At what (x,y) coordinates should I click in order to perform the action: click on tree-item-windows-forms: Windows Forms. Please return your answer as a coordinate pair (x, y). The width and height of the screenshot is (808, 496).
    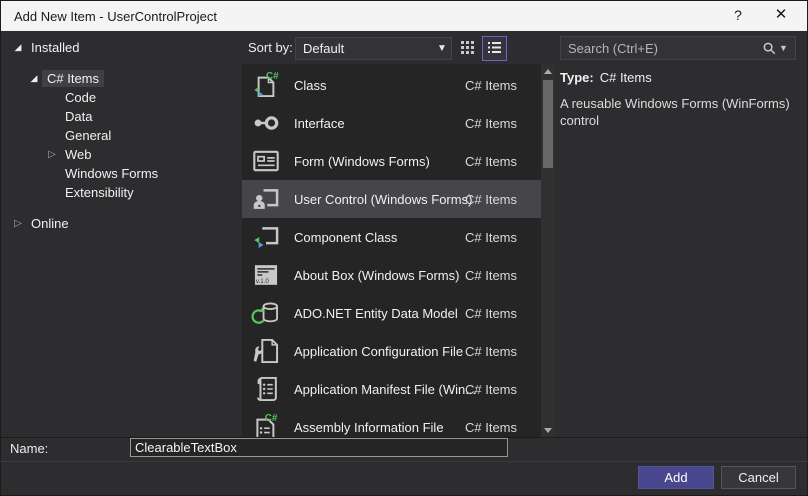
    Looking at the image, I should click on (120, 173).